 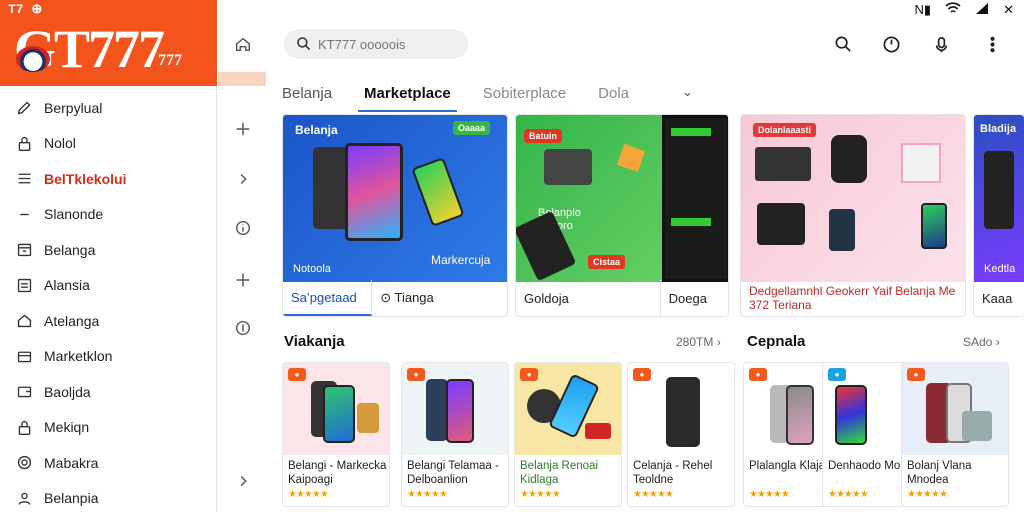 I want to click on banner-footer-tab: Goldoja, so click(x=588, y=298).